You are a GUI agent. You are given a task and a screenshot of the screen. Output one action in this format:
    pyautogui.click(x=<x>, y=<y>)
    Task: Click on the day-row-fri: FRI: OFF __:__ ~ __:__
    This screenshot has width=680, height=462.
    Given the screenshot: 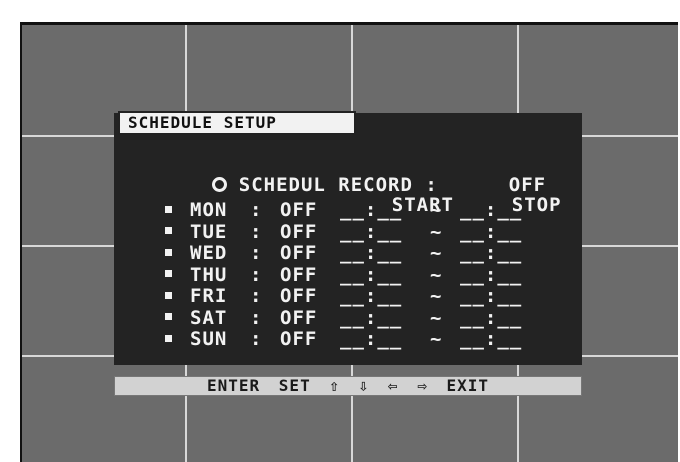 What is the action you would take?
    pyautogui.click(x=342, y=296)
    